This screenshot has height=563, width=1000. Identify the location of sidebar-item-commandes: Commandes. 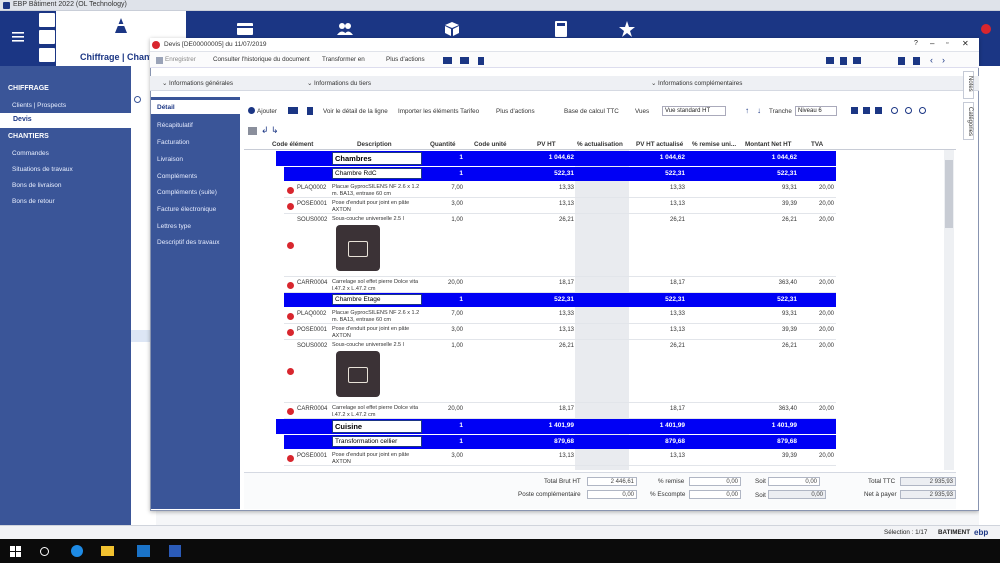
(30, 153).